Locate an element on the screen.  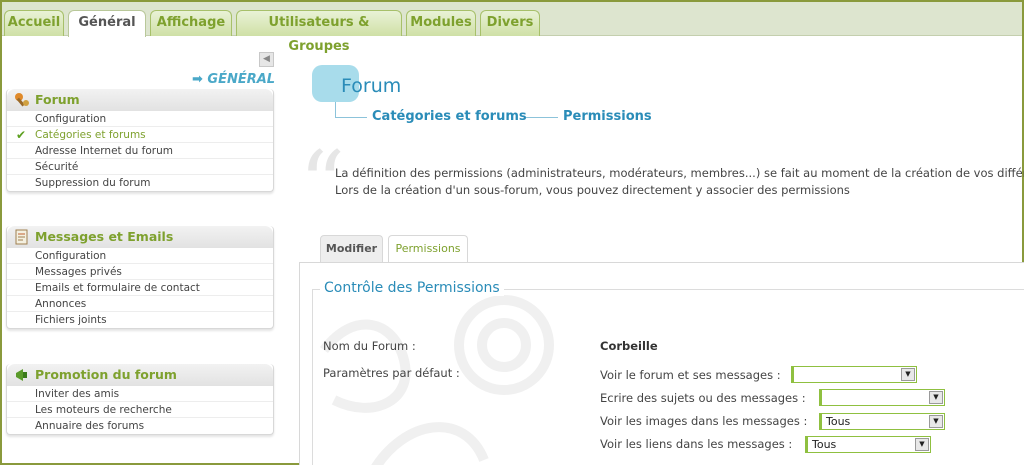
panel-title: Forum is located at coordinates (57, 99).